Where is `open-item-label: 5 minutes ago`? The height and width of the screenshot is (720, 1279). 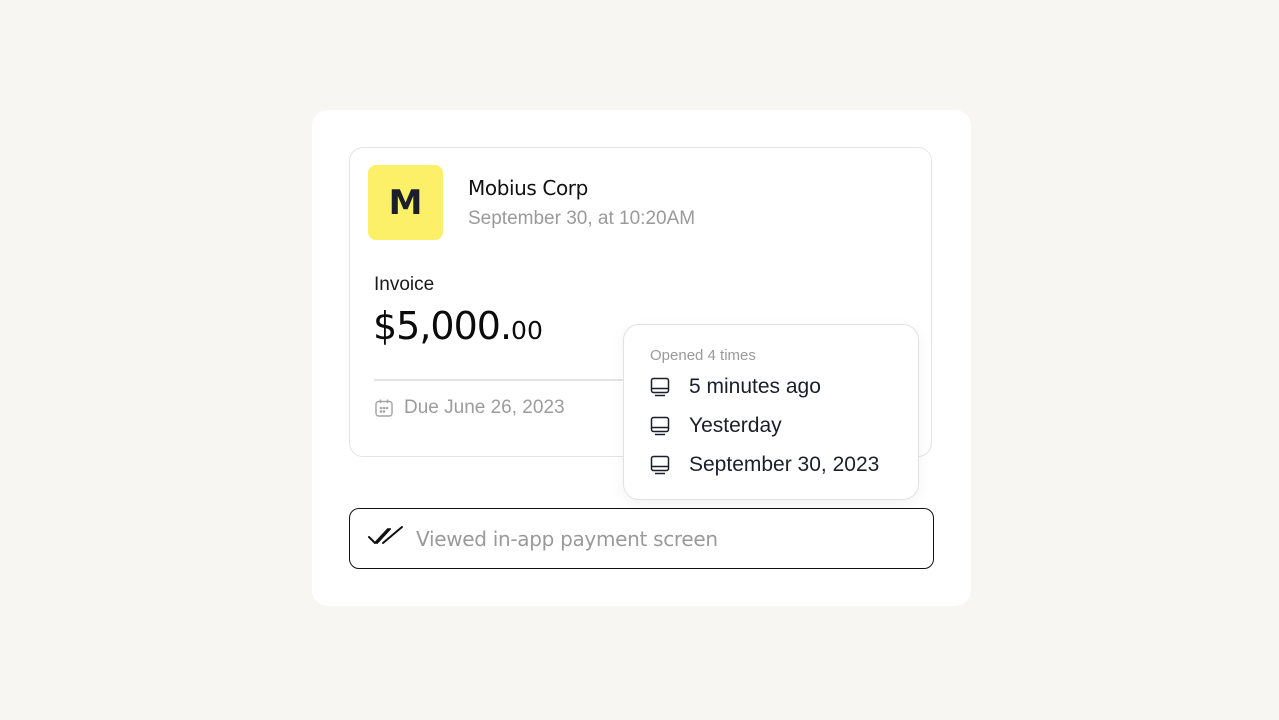
open-item-label: 5 minutes ago is located at coordinates (755, 386).